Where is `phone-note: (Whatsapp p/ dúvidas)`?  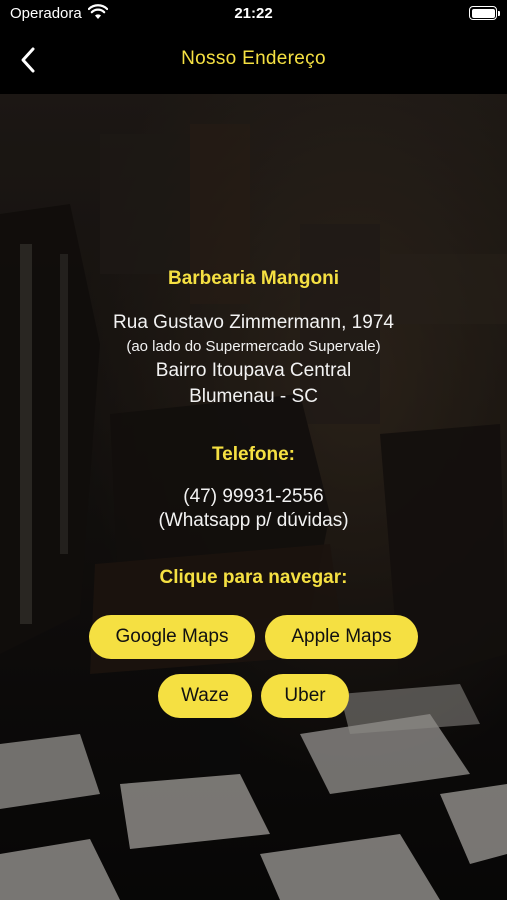
phone-note: (Whatsapp p/ dúvidas) is located at coordinates (253, 520).